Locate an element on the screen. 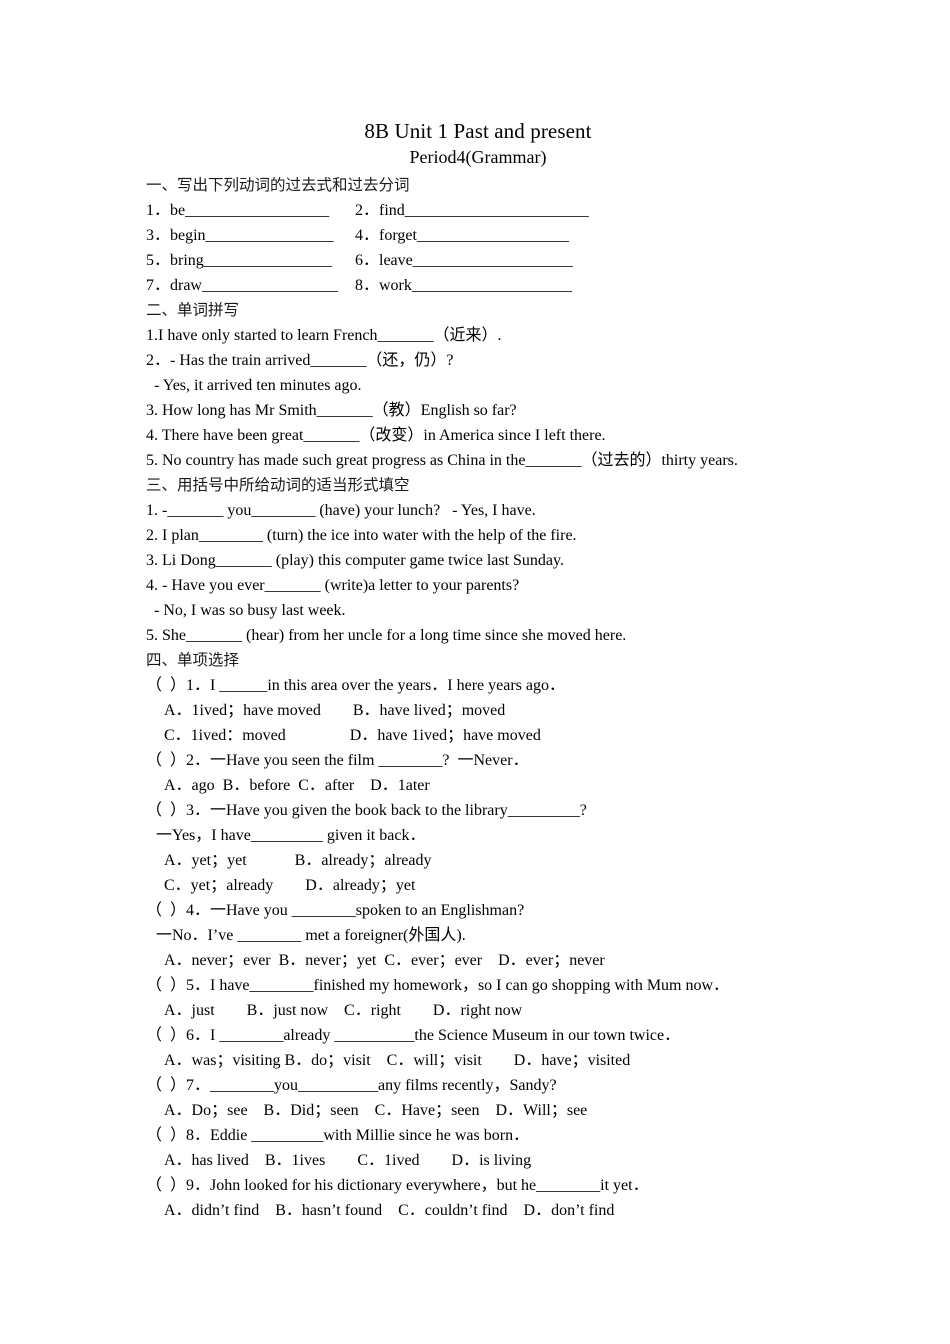  verb-item-1: 1．be__________________ is located at coordinates (238, 210).